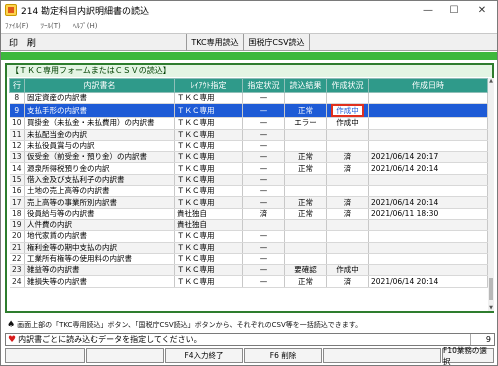 The height and width of the screenshot is (366, 498). Describe the element at coordinates (51, 26) in the screenshot. I see `menu-tools: ﾂｰﾙ(T)` at that location.